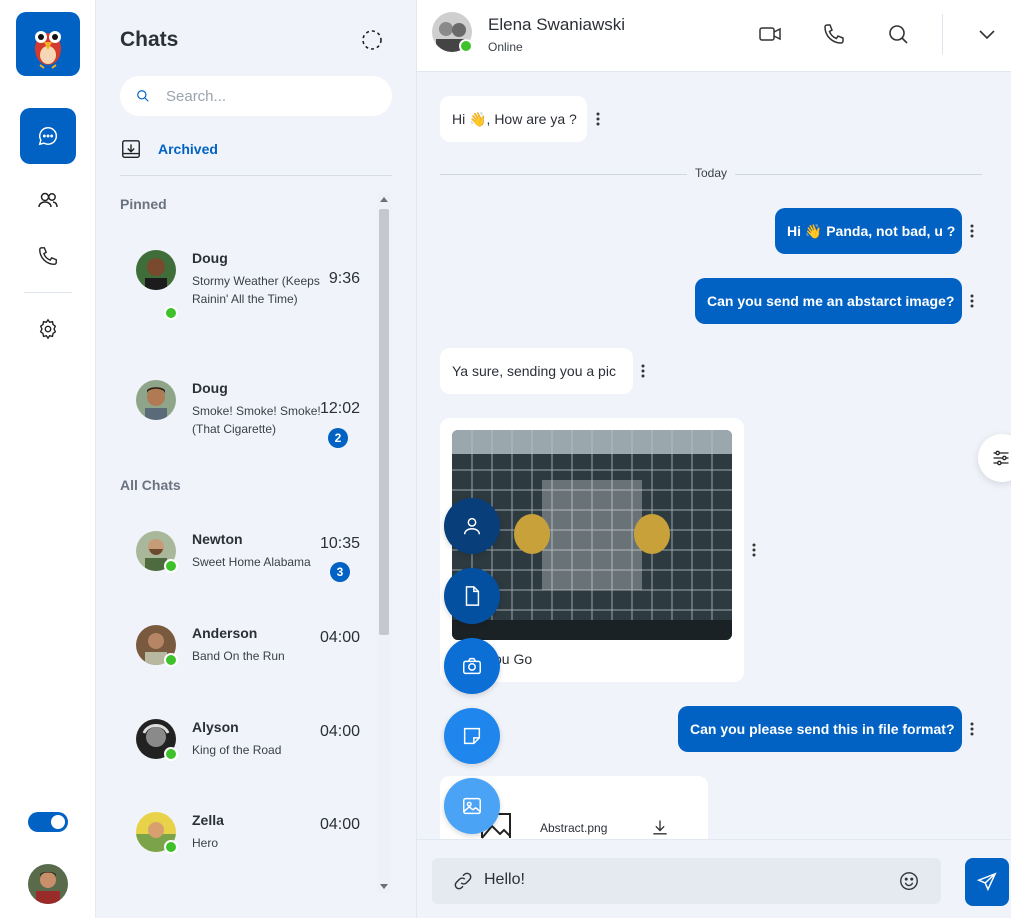 Image resolution: width=1011 pixels, height=918 pixels. Describe the element at coordinates (987, 882) in the screenshot. I see `send-button` at that location.